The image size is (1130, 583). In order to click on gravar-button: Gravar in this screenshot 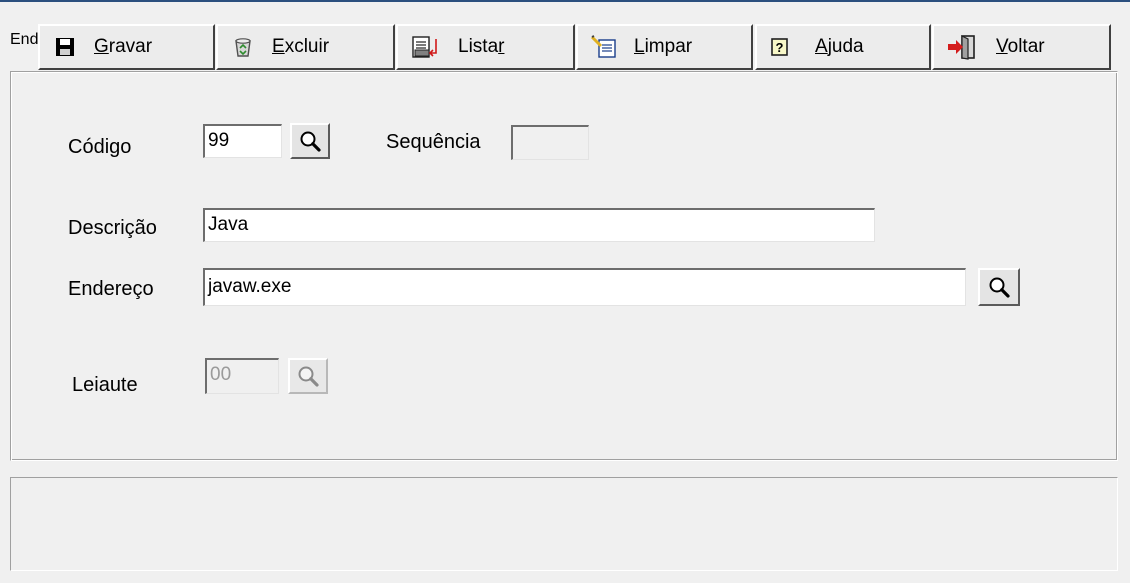, I will do `click(126, 47)`.